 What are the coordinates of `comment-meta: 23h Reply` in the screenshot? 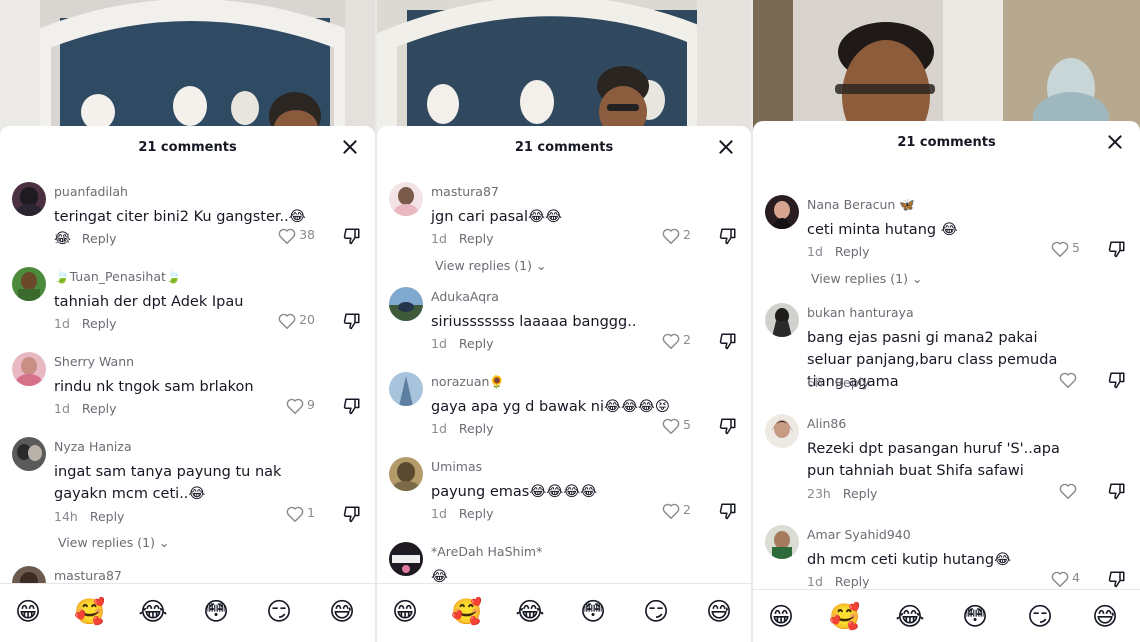 It's located at (842, 493).